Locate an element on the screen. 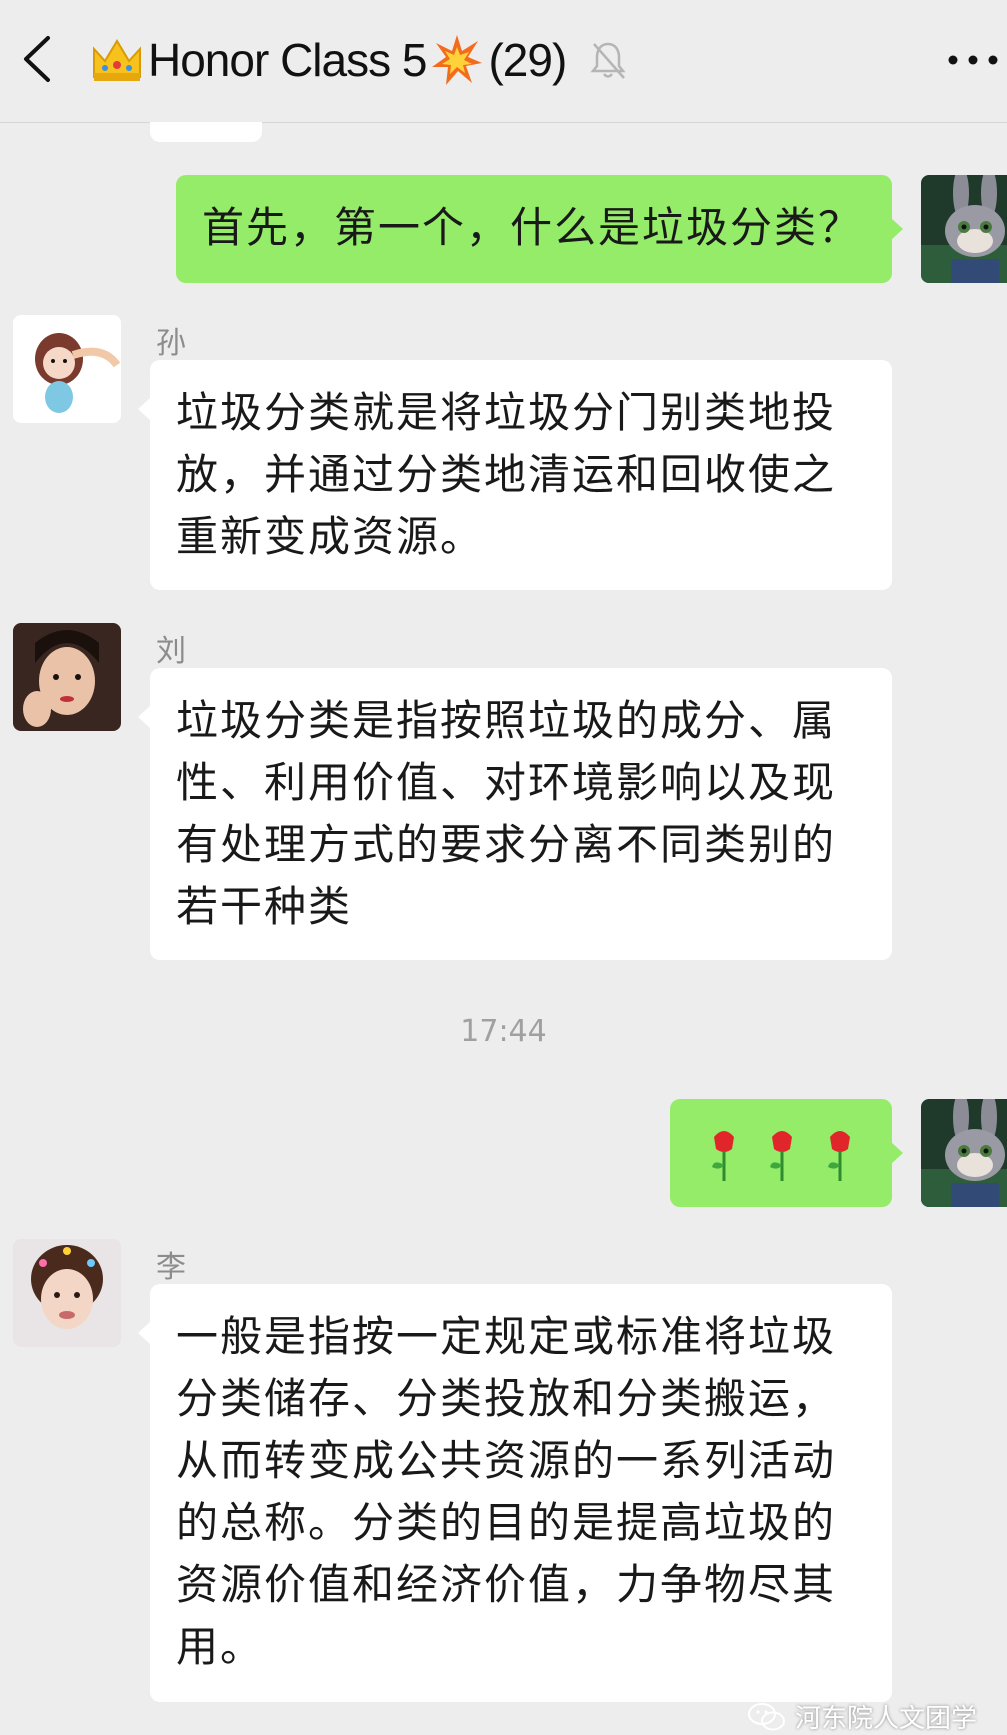  message-bubble: 首先，第一个，什么是垃圾分类？ is located at coordinates (534, 229).